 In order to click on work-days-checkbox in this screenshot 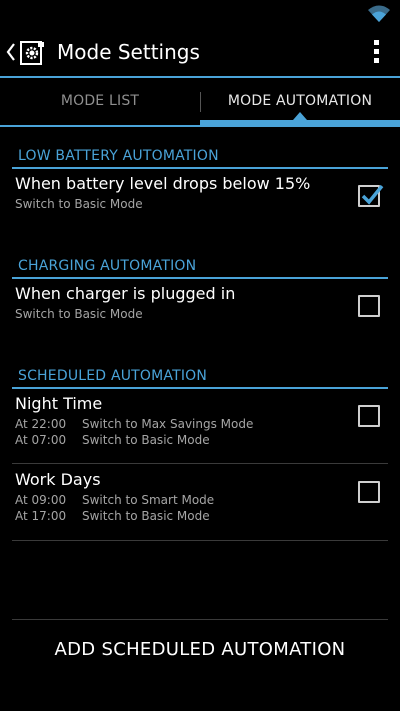, I will do `click(369, 492)`.